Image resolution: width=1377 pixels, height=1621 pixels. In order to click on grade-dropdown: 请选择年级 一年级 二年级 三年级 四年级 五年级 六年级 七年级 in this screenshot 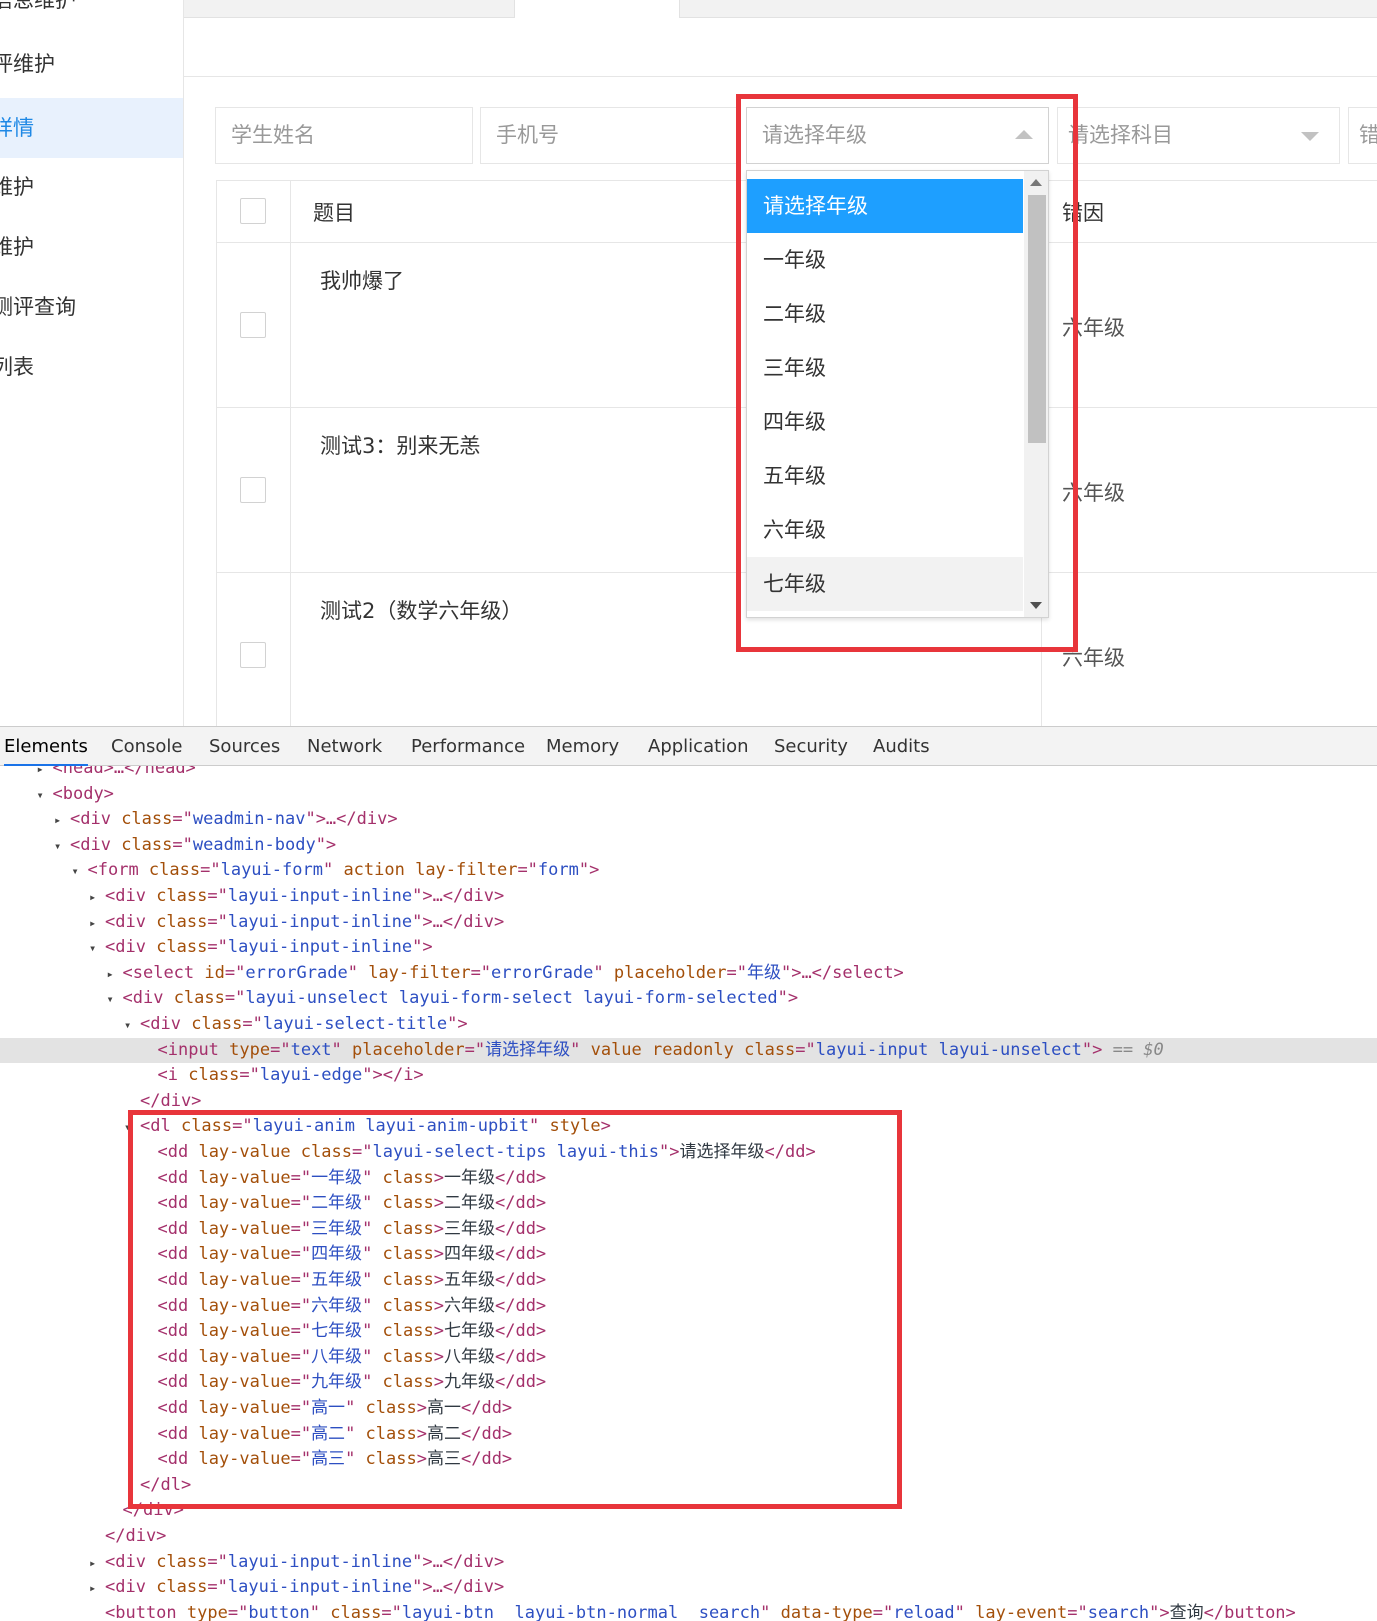, I will do `click(897, 394)`.